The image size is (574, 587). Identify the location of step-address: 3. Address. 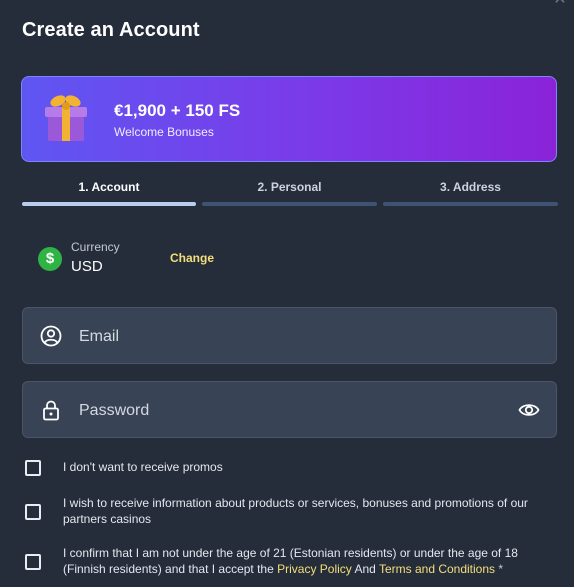
(470, 195).